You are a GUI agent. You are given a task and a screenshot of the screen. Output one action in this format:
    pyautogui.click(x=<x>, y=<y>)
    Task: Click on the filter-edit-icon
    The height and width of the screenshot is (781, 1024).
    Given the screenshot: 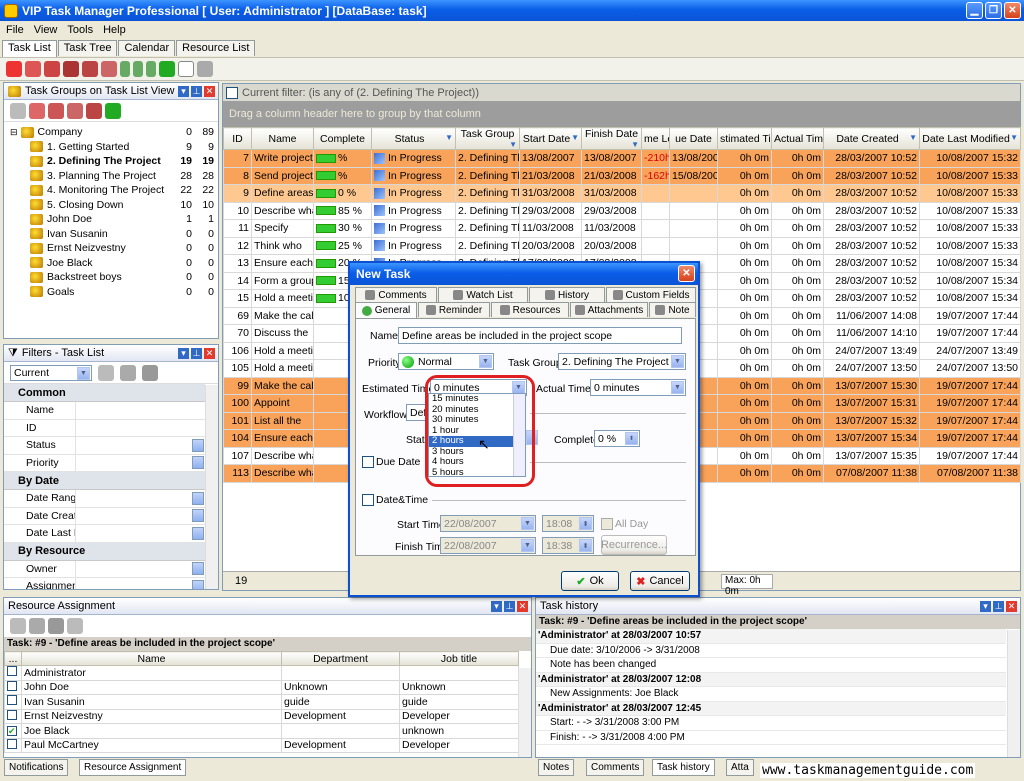 What is the action you would take?
    pyautogui.click(x=128, y=372)
    